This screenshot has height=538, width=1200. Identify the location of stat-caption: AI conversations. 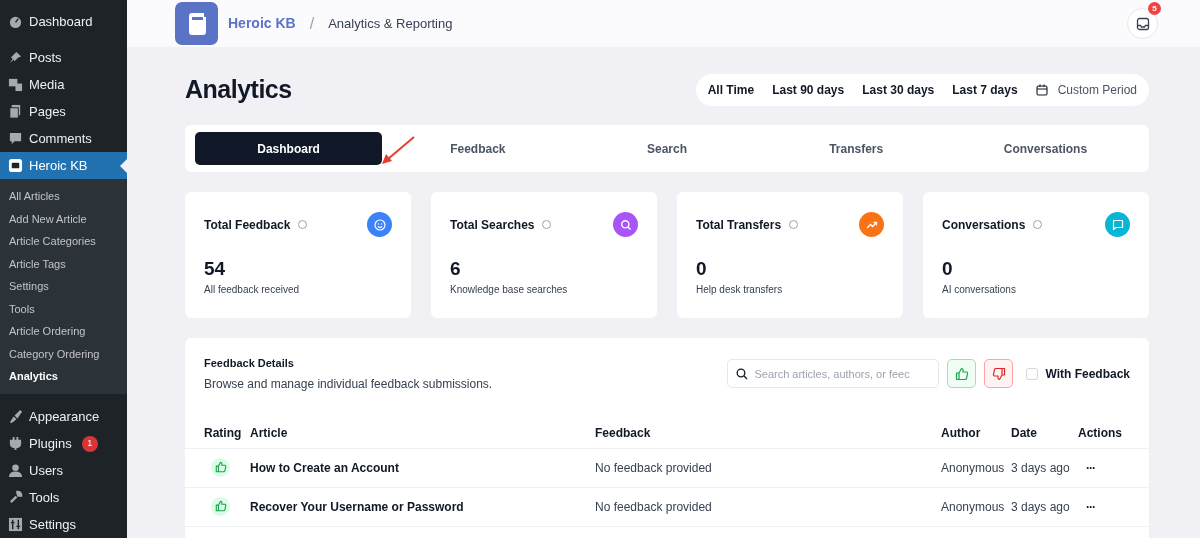
(979, 290).